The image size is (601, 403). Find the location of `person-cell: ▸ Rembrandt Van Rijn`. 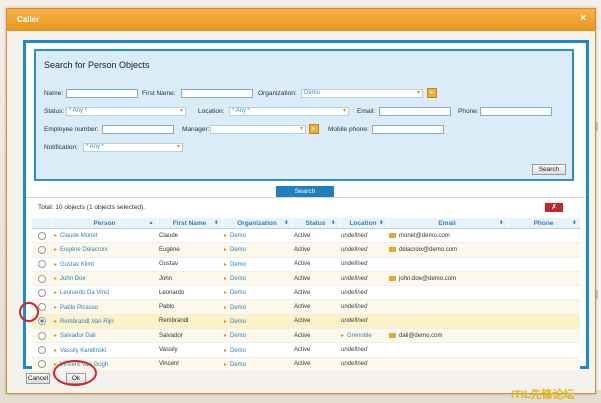

person-cell: ▸ Rembrandt Van Rijn is located at coordinates (104, 322).